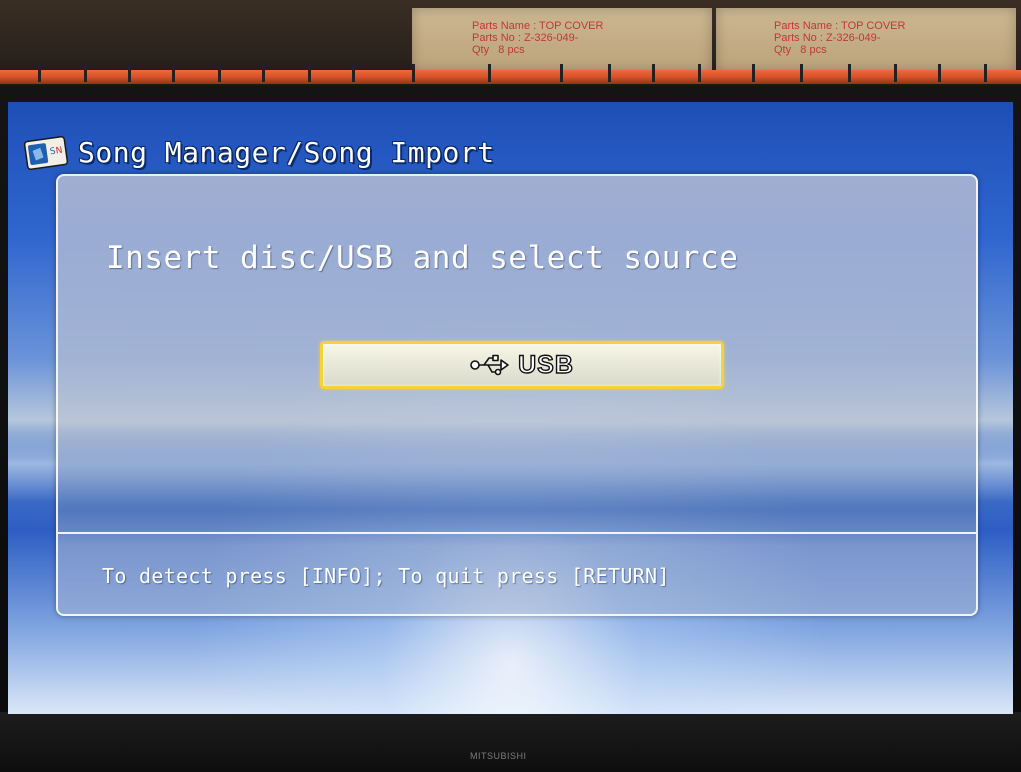 This screenshot has width=1021, height=772. What do you see at coordinates (517, 533) in the screenshot?
I see `footer-divider` at bounding box center [517, 533].